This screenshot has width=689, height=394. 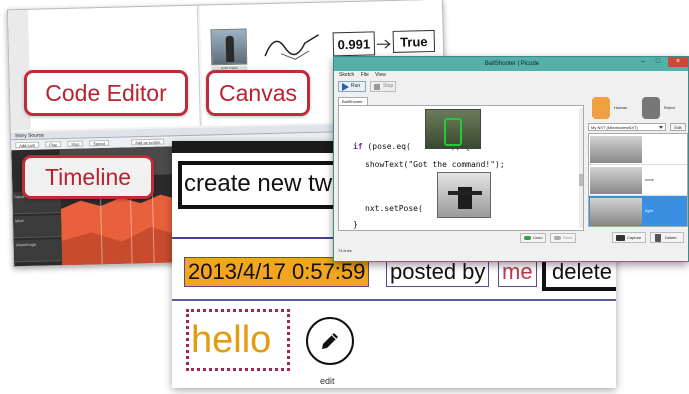 I want to click on code-editor-callout: Code Editor, so click(x=106, y=93).